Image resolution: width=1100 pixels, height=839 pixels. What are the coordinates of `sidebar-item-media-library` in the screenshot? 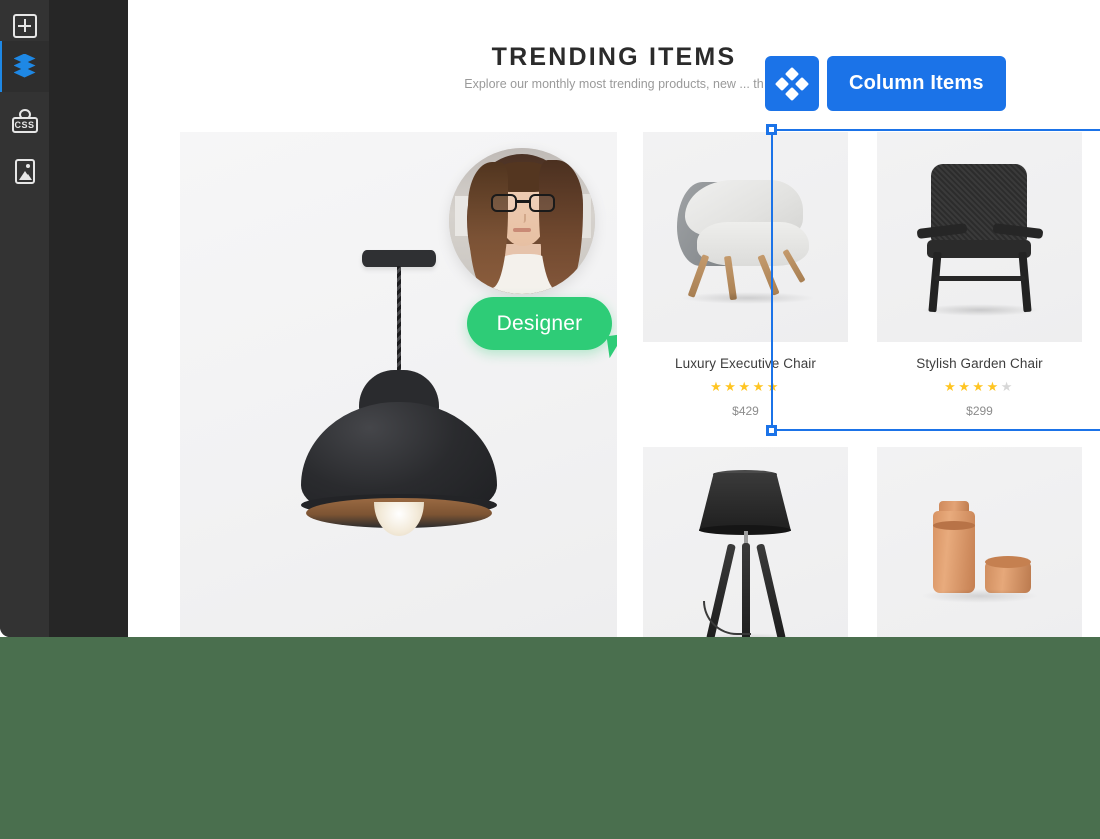 It's located at (24, 171).